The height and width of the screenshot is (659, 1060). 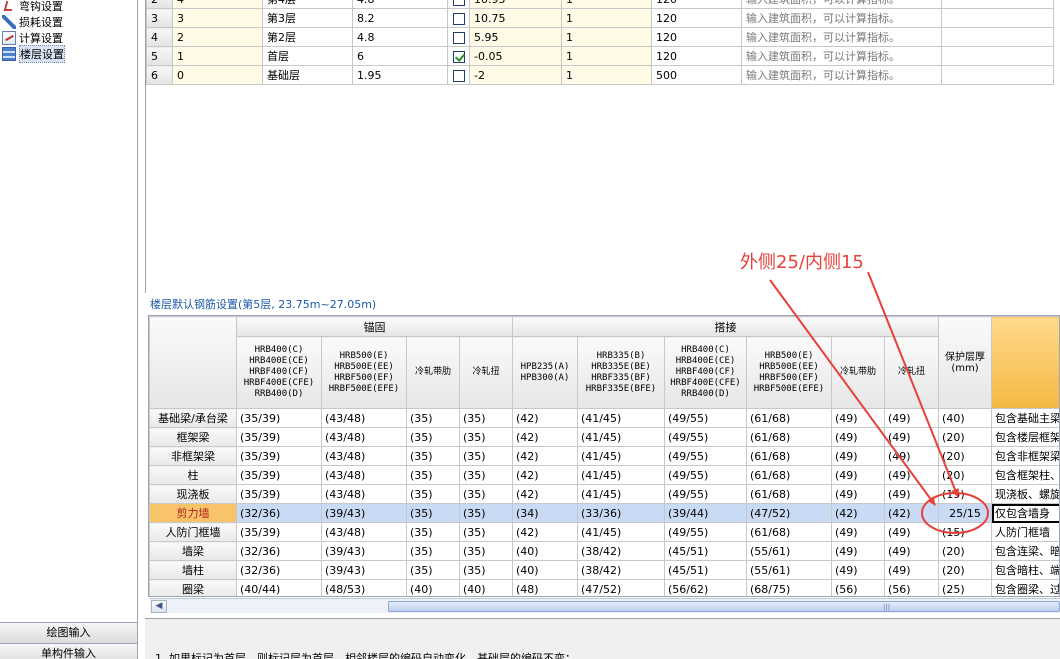 I want to click on nav-item-1: 损耗设置, so click(x=32, y=22).